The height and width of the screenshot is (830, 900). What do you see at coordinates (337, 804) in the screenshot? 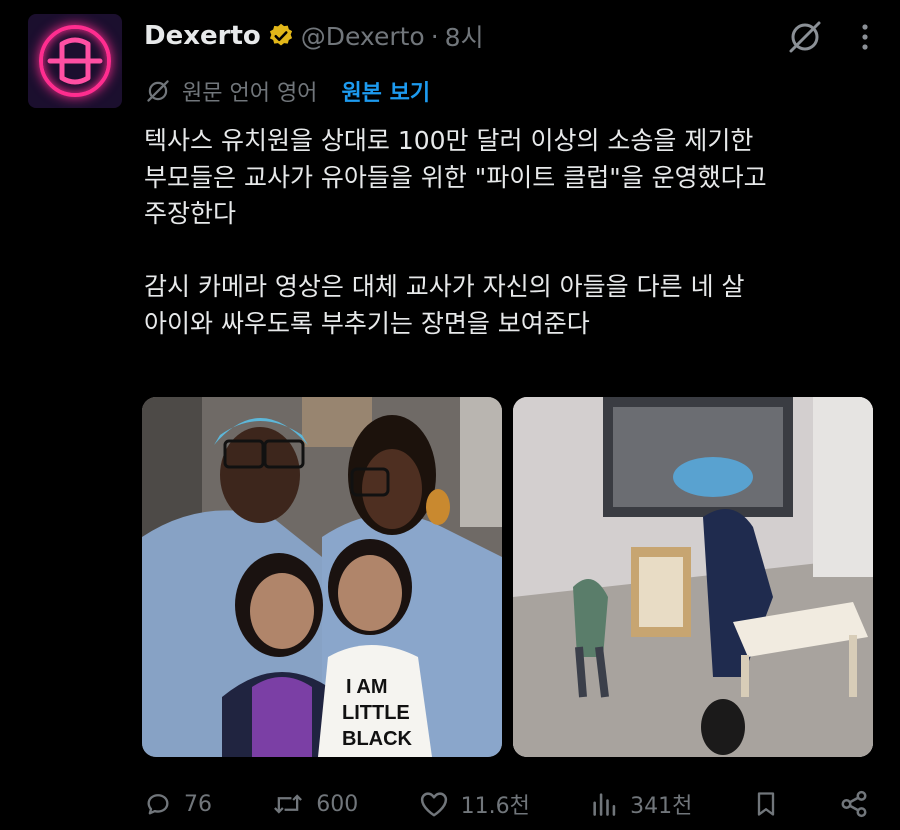
I see `repost-count: 600` at bounding box center [337, 804].